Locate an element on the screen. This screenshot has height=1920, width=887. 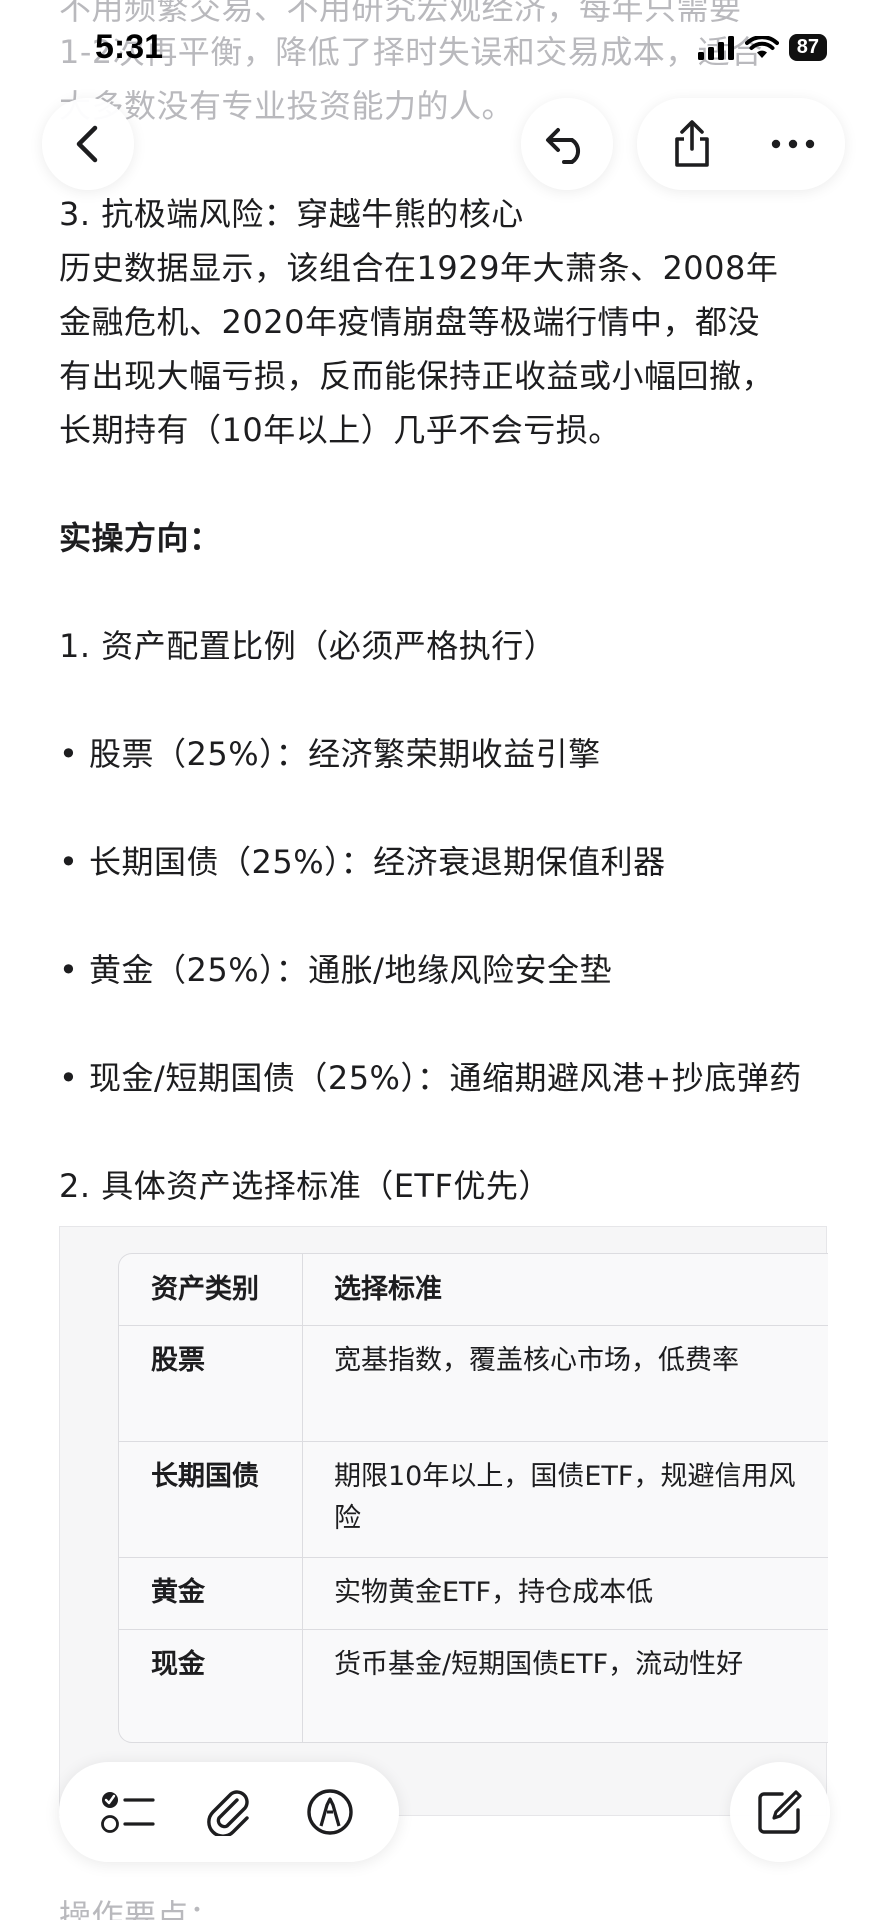
table-header-row: 资产类别 选择标准 is located at coordinates (473, 1290).